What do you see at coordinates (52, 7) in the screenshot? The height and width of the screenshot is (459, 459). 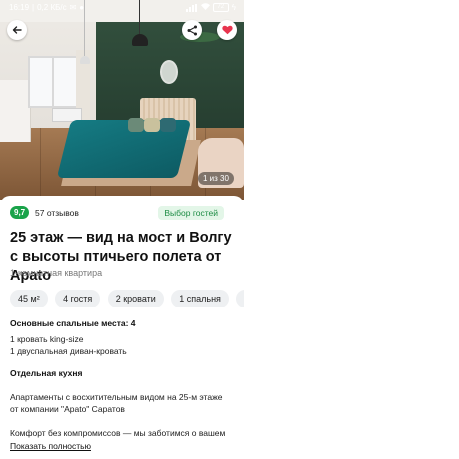 I see `network-speed: 0,2 КБ/с` at bounding box center [52, 7].